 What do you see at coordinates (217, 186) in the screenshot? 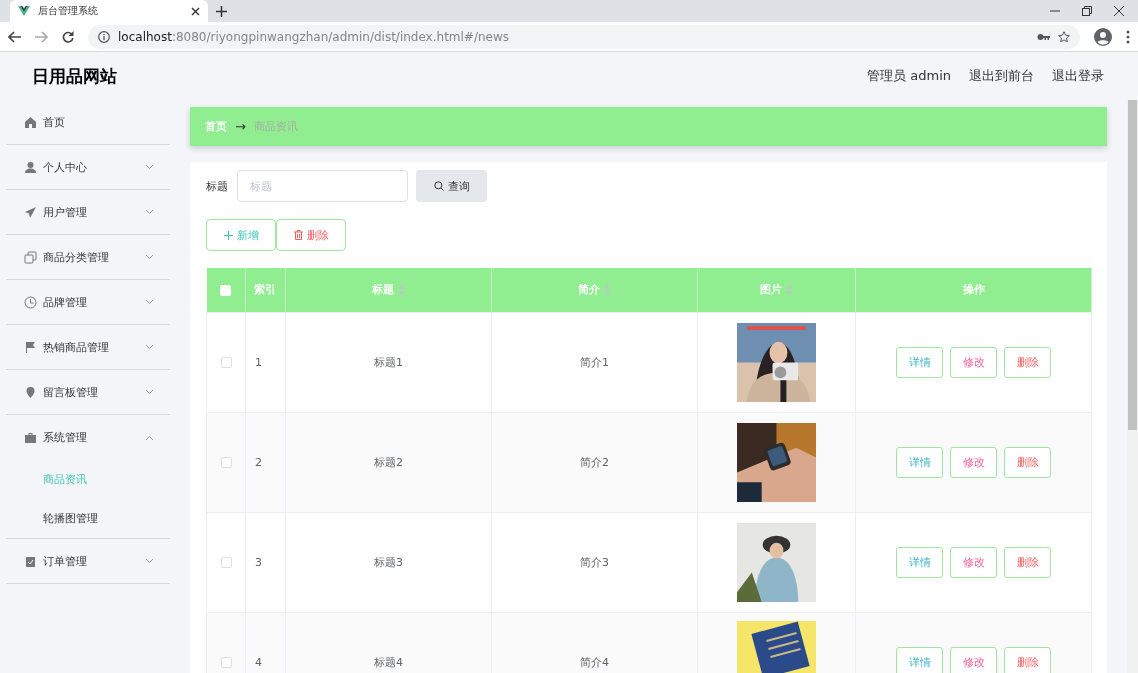
I see `search-label: 标题` at bounding box center [217, 186].